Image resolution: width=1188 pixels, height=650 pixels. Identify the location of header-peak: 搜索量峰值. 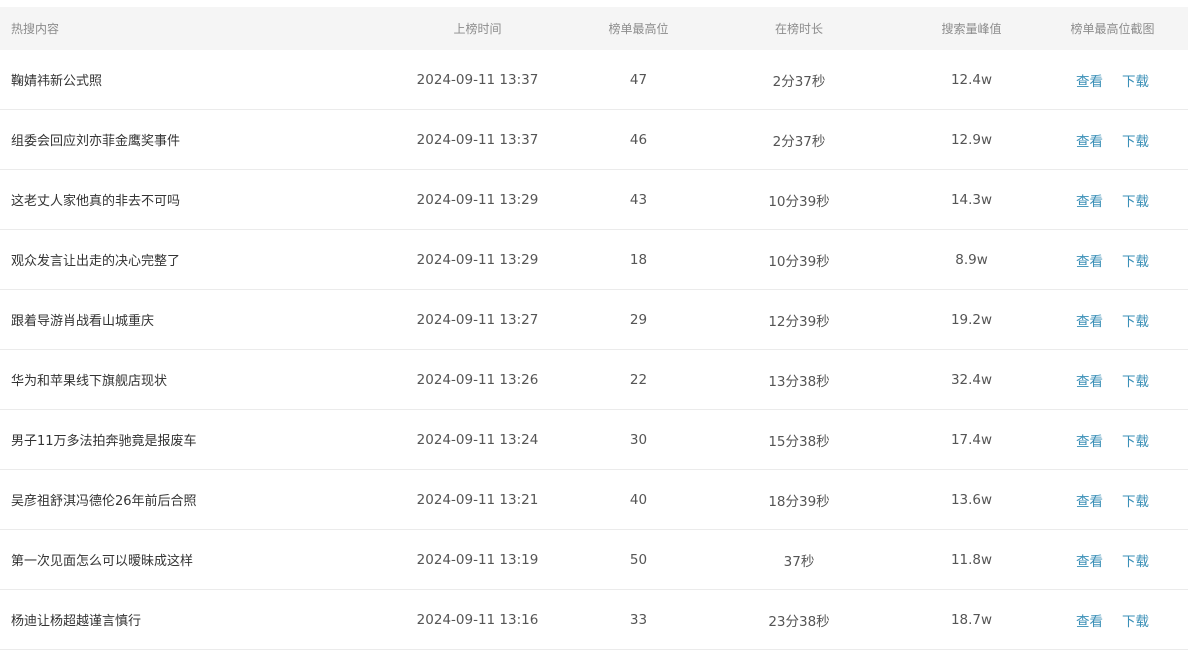
(971, 29).